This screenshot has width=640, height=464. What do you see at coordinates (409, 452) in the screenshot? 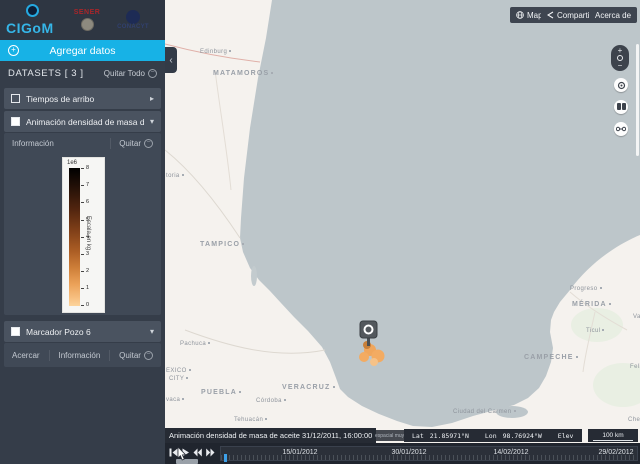
I see `timeline-date: 30/01/2012` at bounding box center [409, 452].